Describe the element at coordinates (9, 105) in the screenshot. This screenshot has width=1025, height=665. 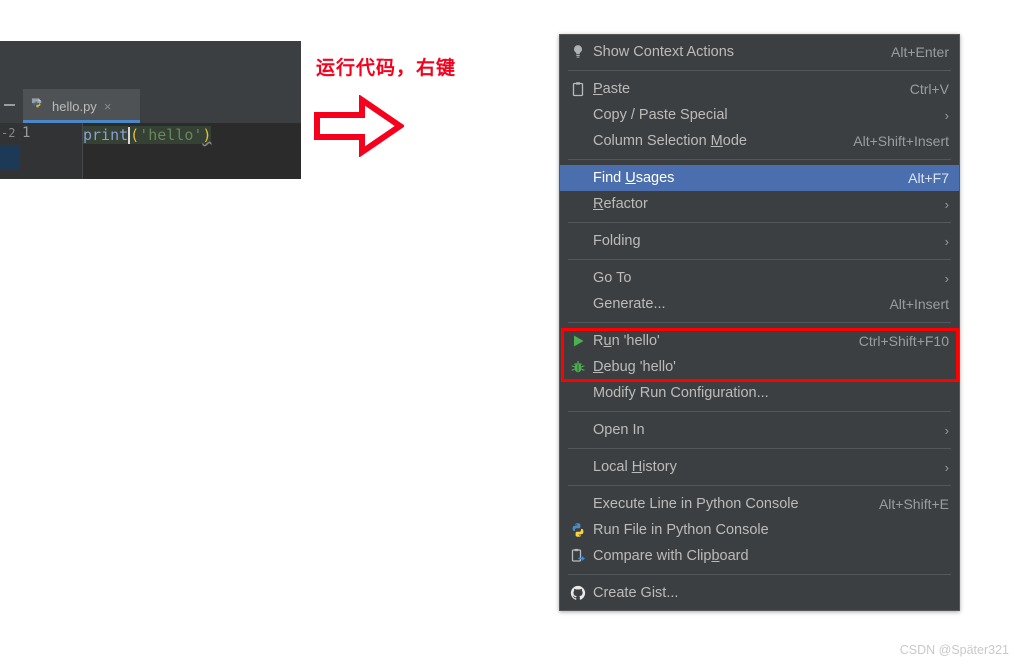
I see `split-separator-icon` at that location.